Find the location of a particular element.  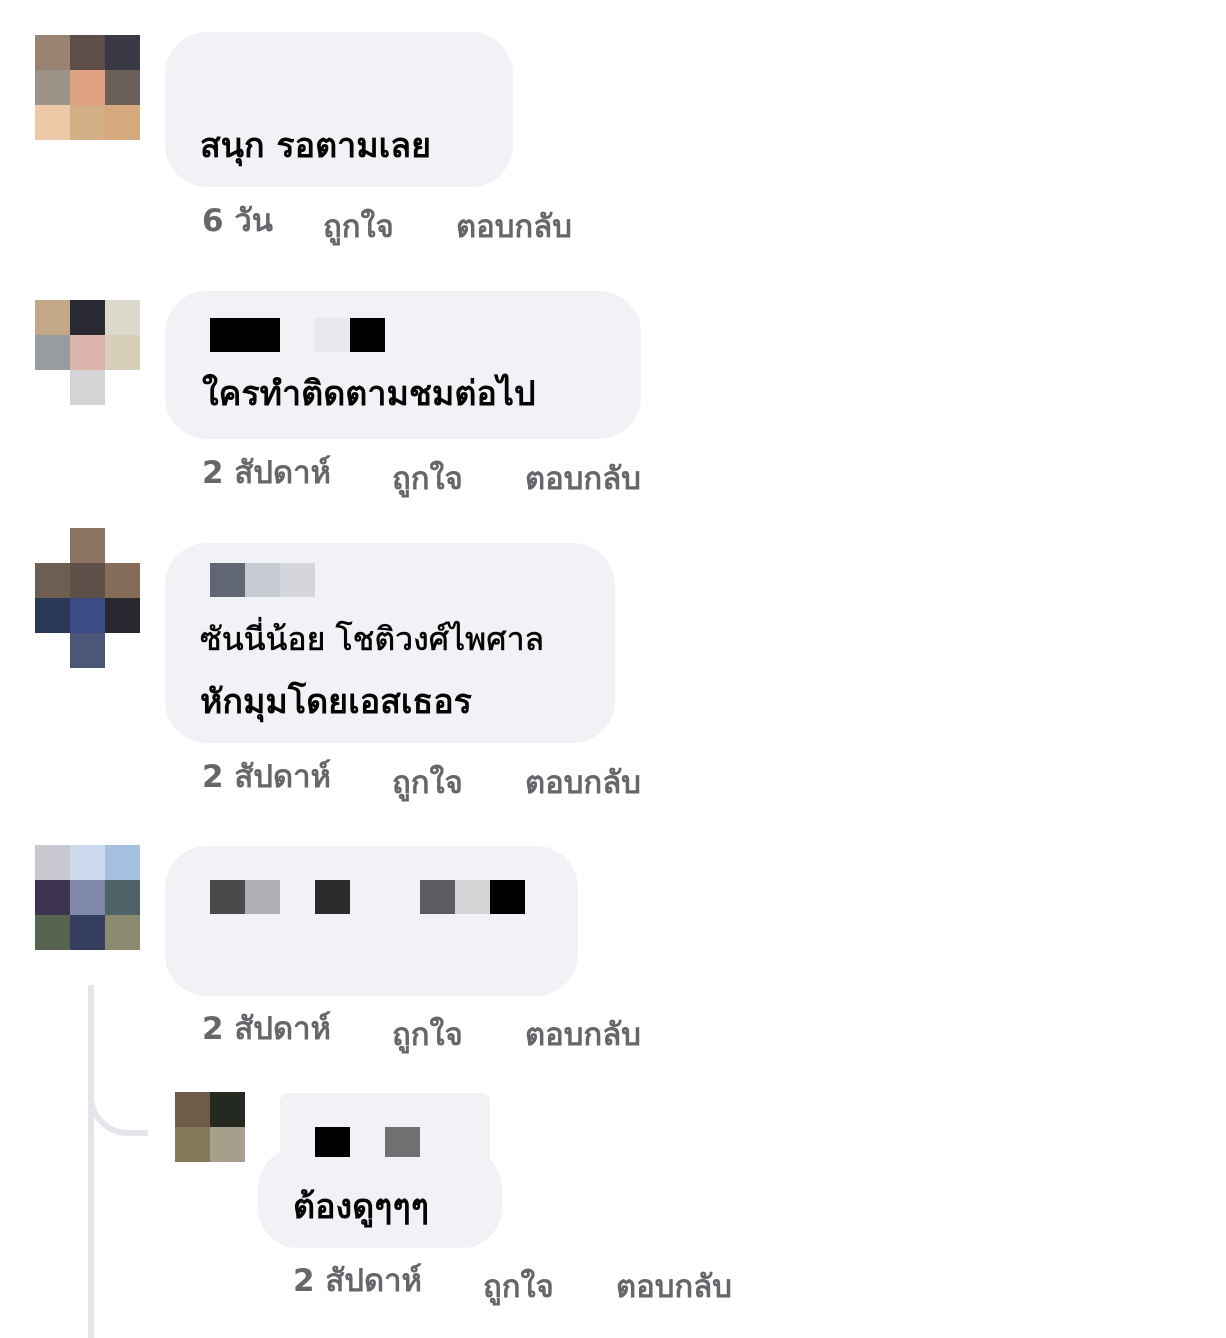

reply-thread-curve is located at coordinates (118, 1108).